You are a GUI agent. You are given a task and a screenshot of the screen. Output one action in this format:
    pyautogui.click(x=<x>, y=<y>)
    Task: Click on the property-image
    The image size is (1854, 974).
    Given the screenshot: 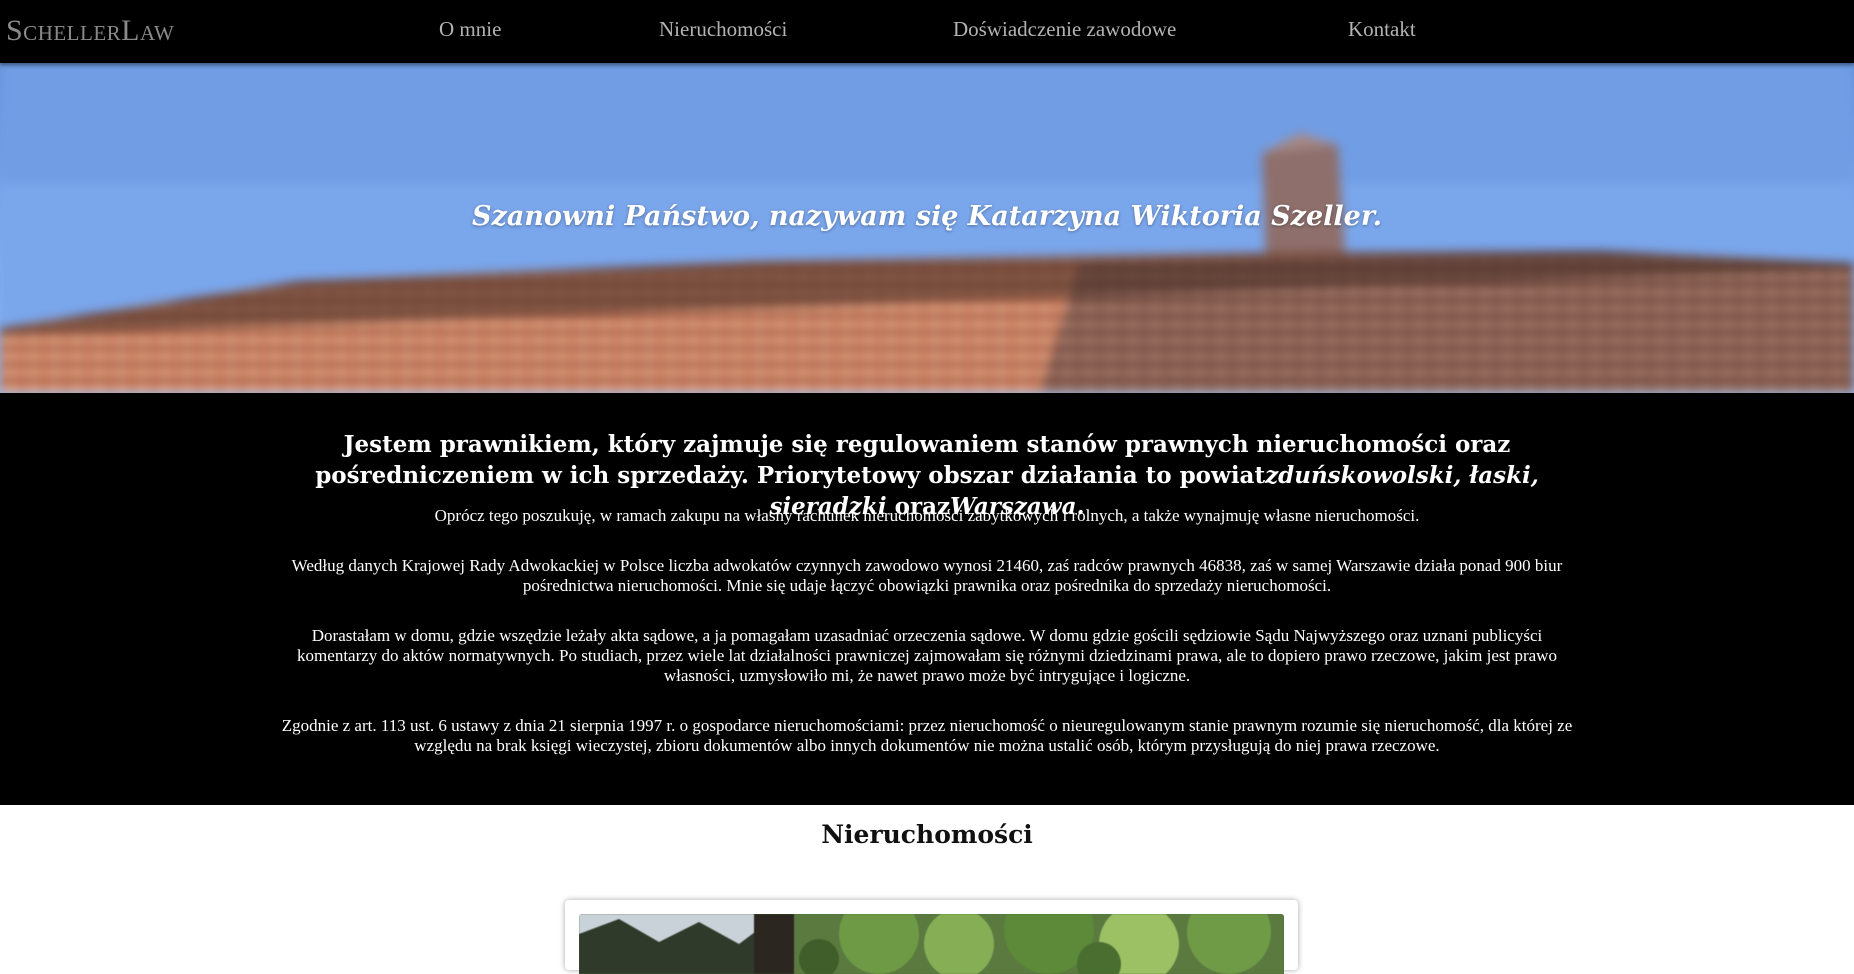 What is the action you would take?
    pyautogui.click(x=931, y=944)
    